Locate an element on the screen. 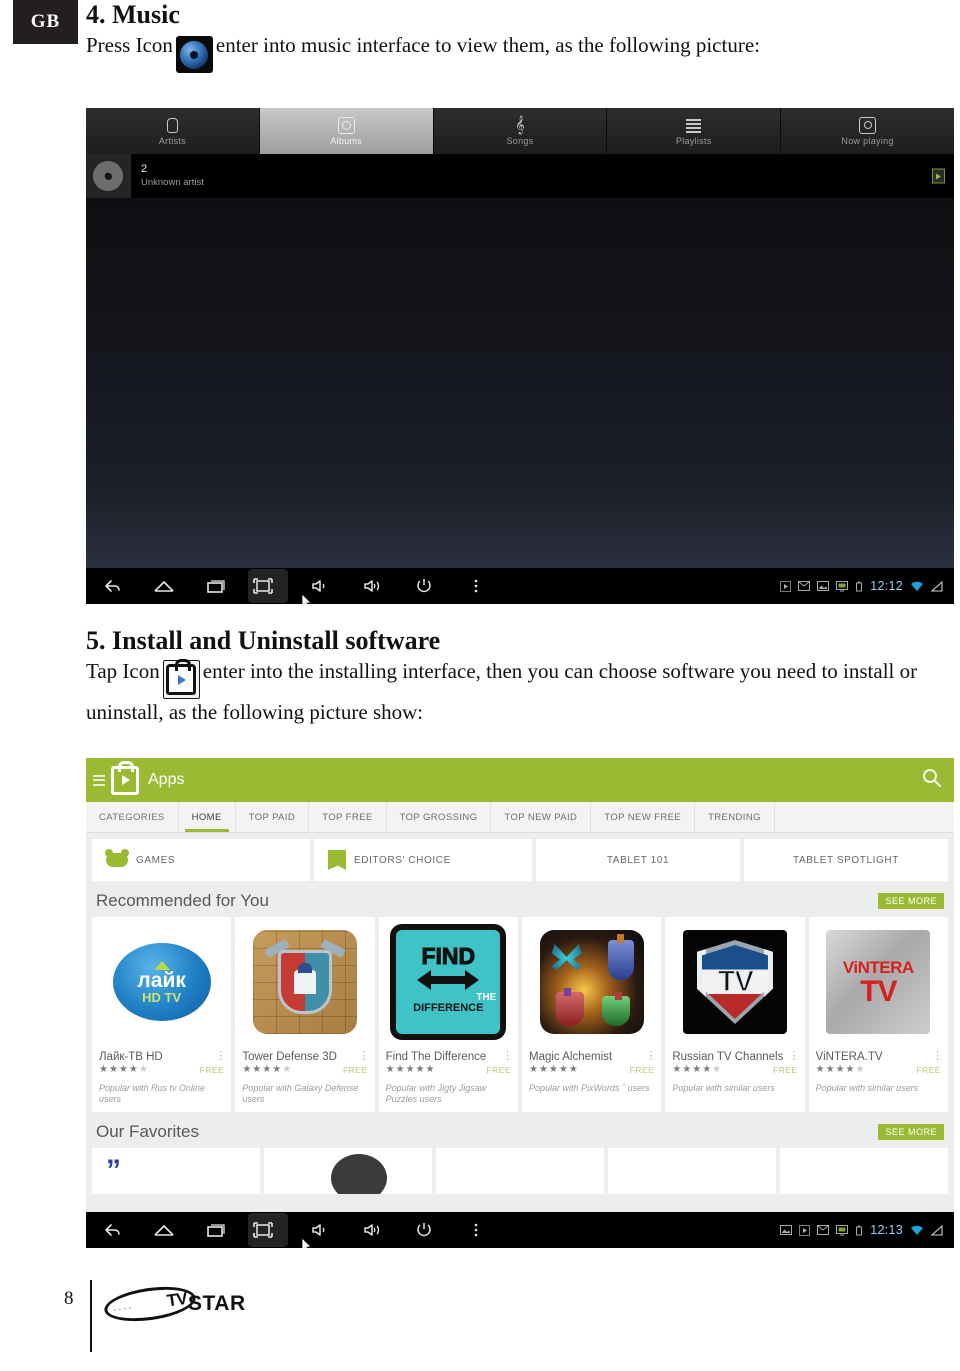 The image size is (960, 1371). app-name: Tower Defense 3D is located at coordinates (289, 1057).